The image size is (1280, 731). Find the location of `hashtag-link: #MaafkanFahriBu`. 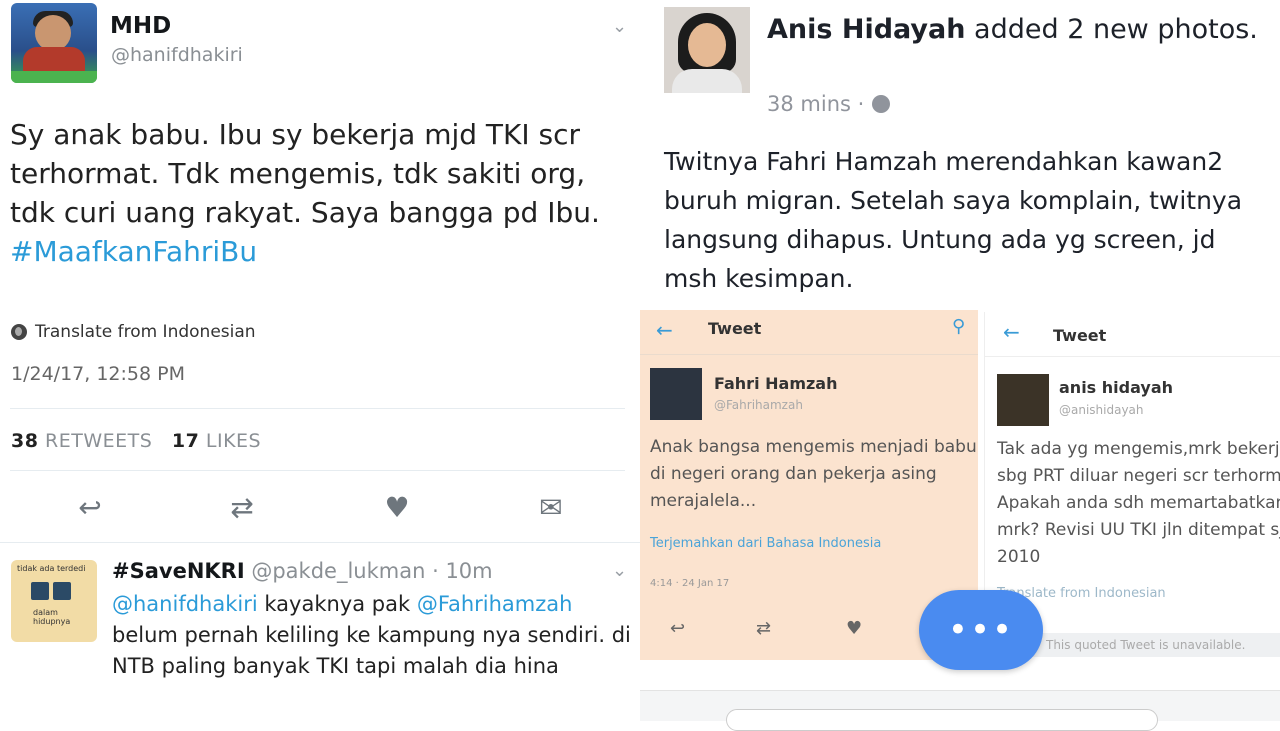

hashtag-link: #MaafkanFahriBu is located at coordinates (133, 251).